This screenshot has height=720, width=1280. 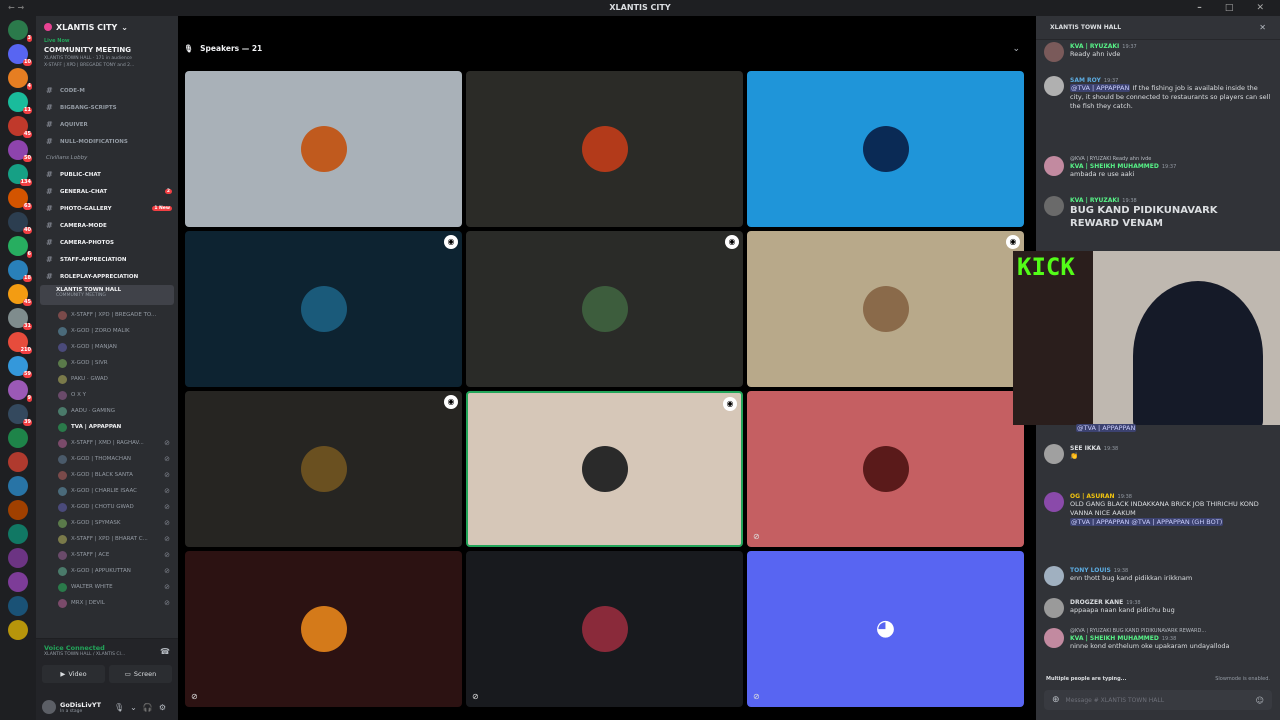 I want to click on disconnect-icon: ☎, so click(x=165, y=651).